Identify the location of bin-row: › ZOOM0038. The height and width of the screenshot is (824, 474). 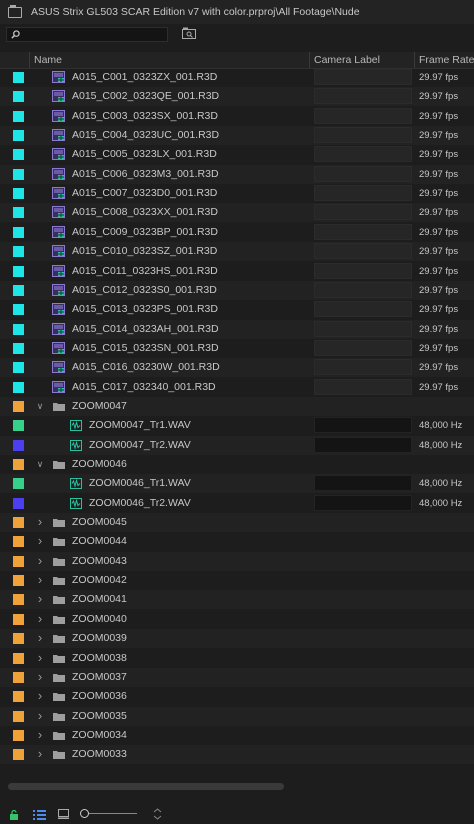
(237, 658).